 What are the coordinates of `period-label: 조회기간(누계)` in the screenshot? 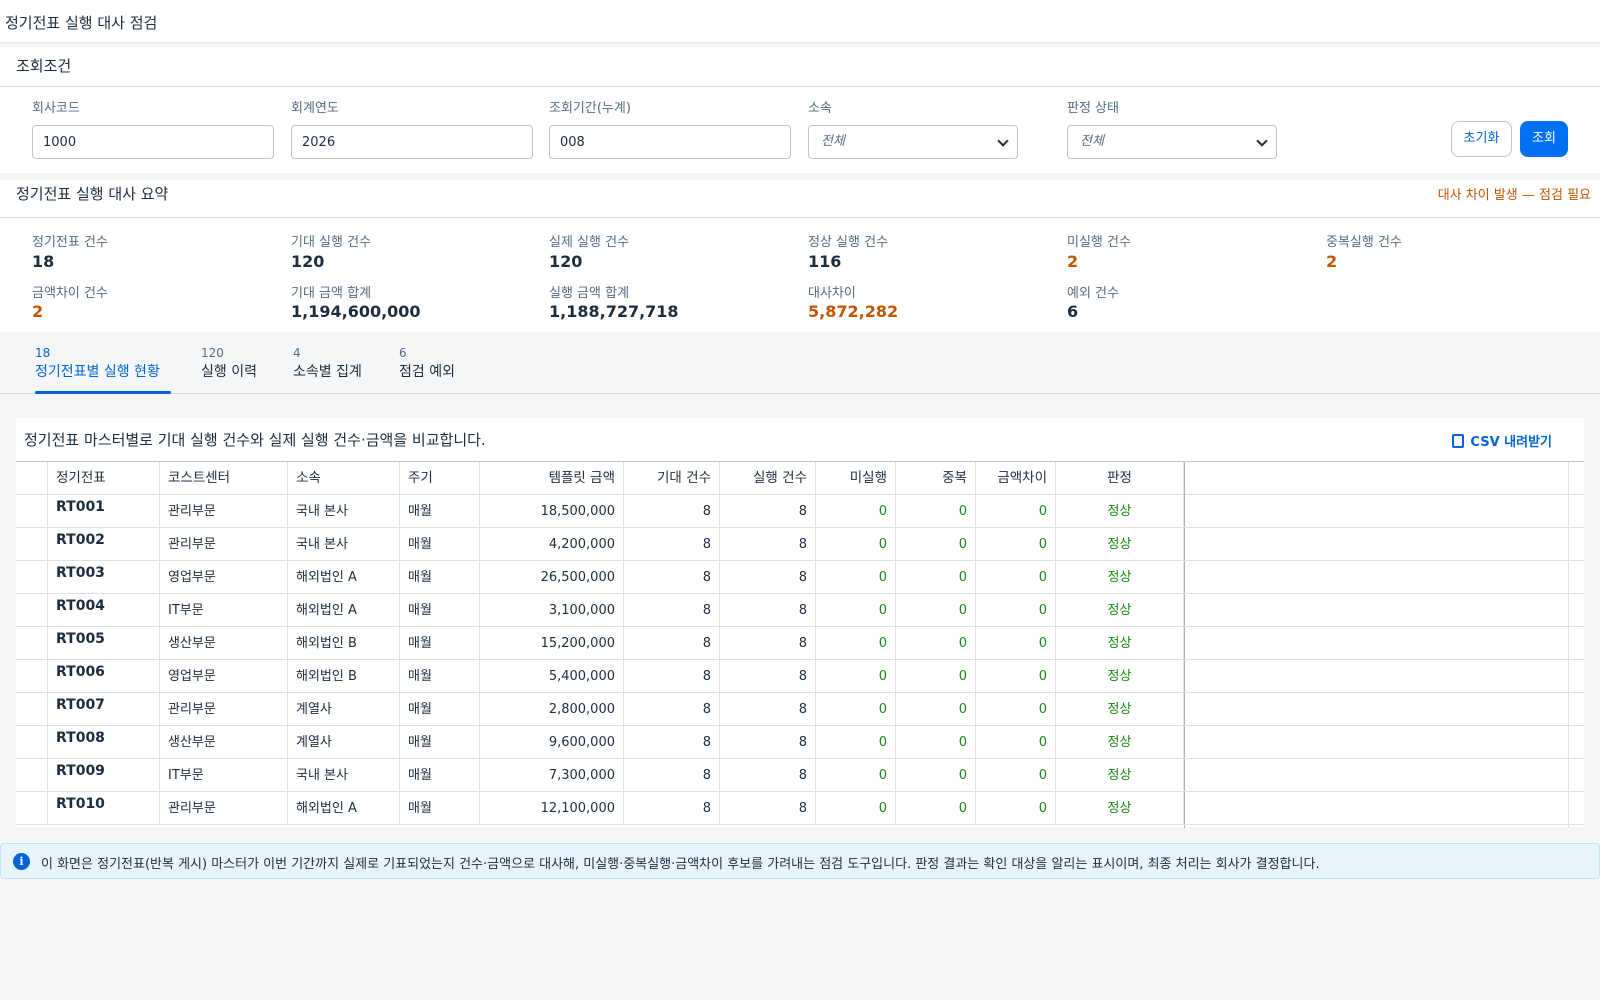 It's located at (590, 108).